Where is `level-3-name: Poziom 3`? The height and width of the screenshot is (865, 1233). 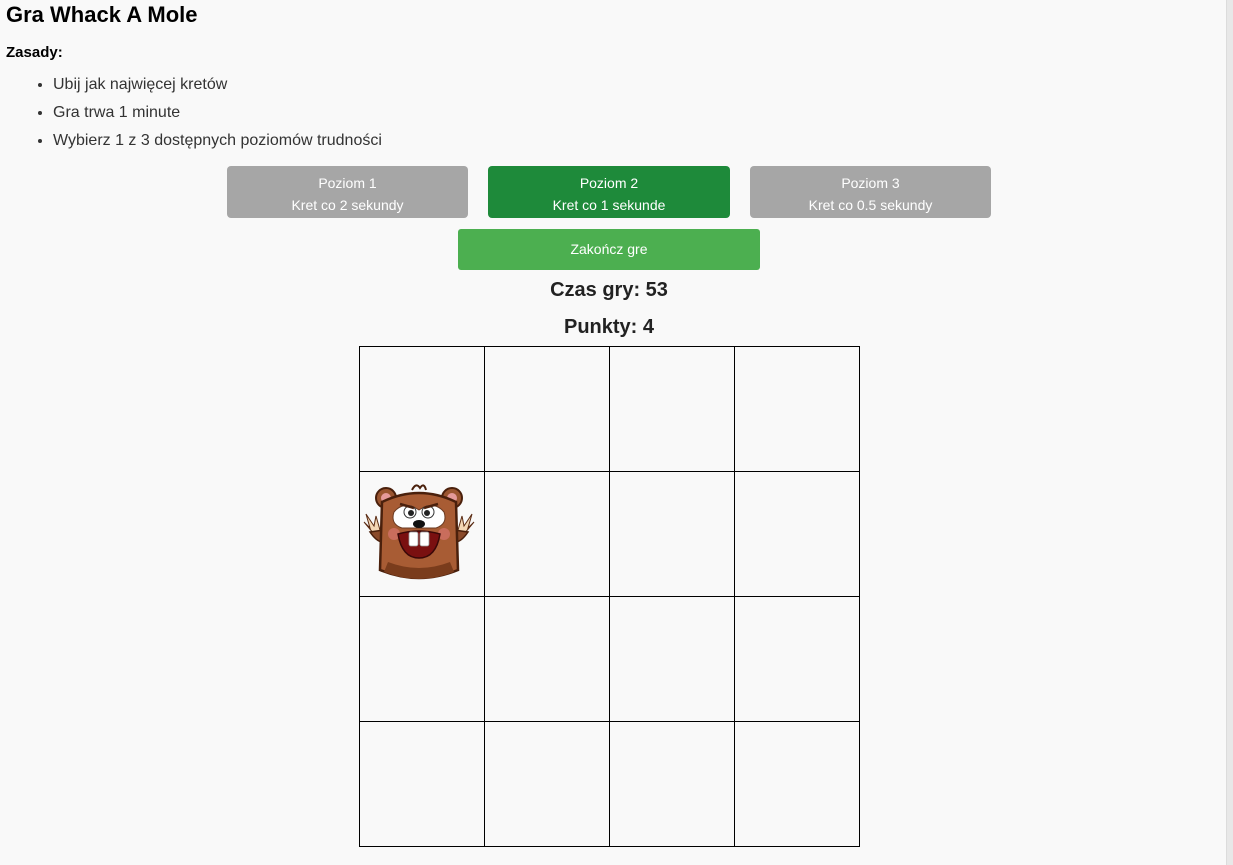 level-3-name: Poziom 3 is located at coordinates (870, 183).